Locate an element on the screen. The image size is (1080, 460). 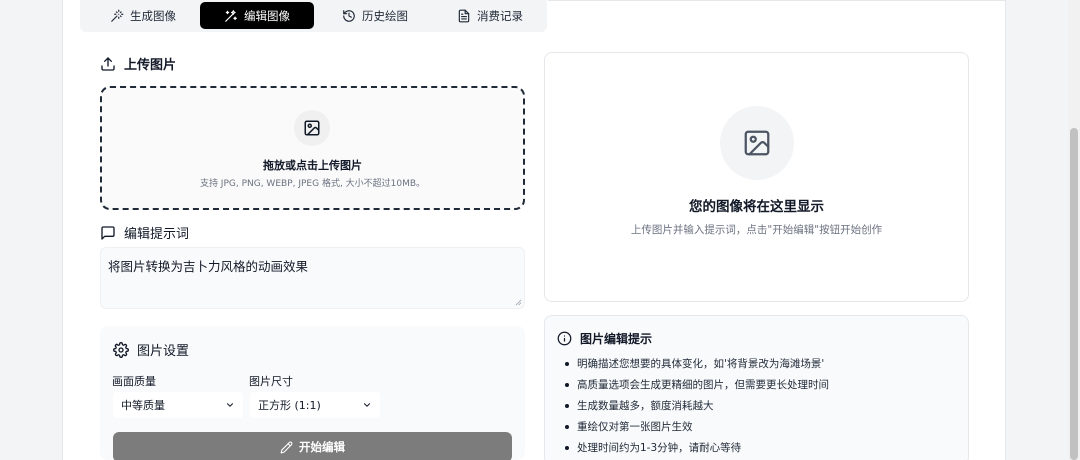
preview-icon-circle is located at coordinates (757, 143).